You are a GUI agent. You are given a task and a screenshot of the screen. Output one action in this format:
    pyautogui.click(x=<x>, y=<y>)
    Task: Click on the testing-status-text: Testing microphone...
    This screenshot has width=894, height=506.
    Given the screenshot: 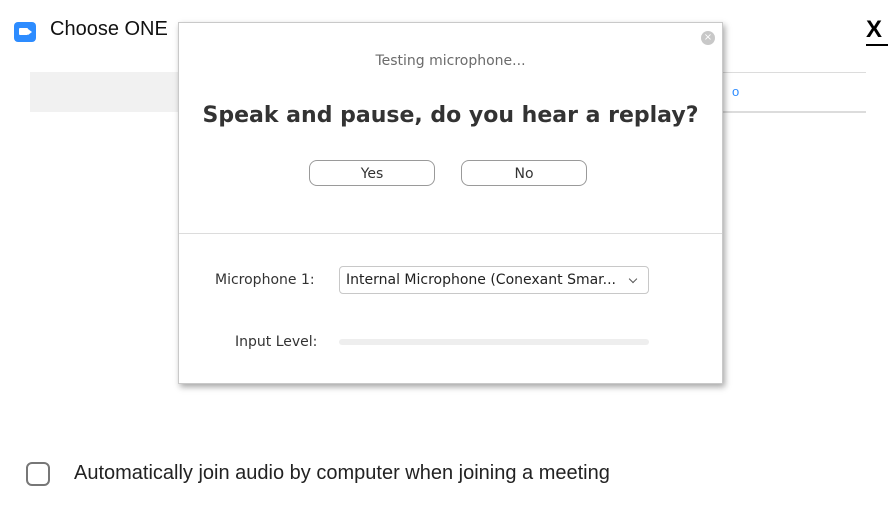 What is the action you would take?
    pyautogui.click(x=450, y=61)
    